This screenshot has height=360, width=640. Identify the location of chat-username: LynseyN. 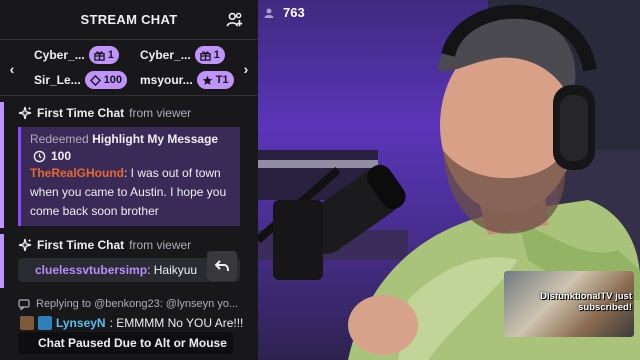
(81, 323).